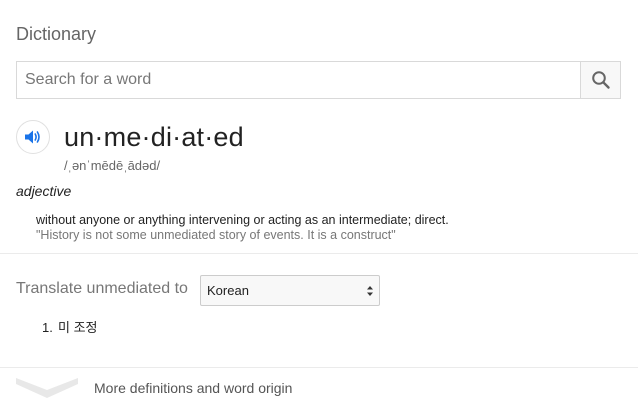 Image resolution: width=638 pixels, height=408 pixels. I want to click on search-input, so click(299, 80).